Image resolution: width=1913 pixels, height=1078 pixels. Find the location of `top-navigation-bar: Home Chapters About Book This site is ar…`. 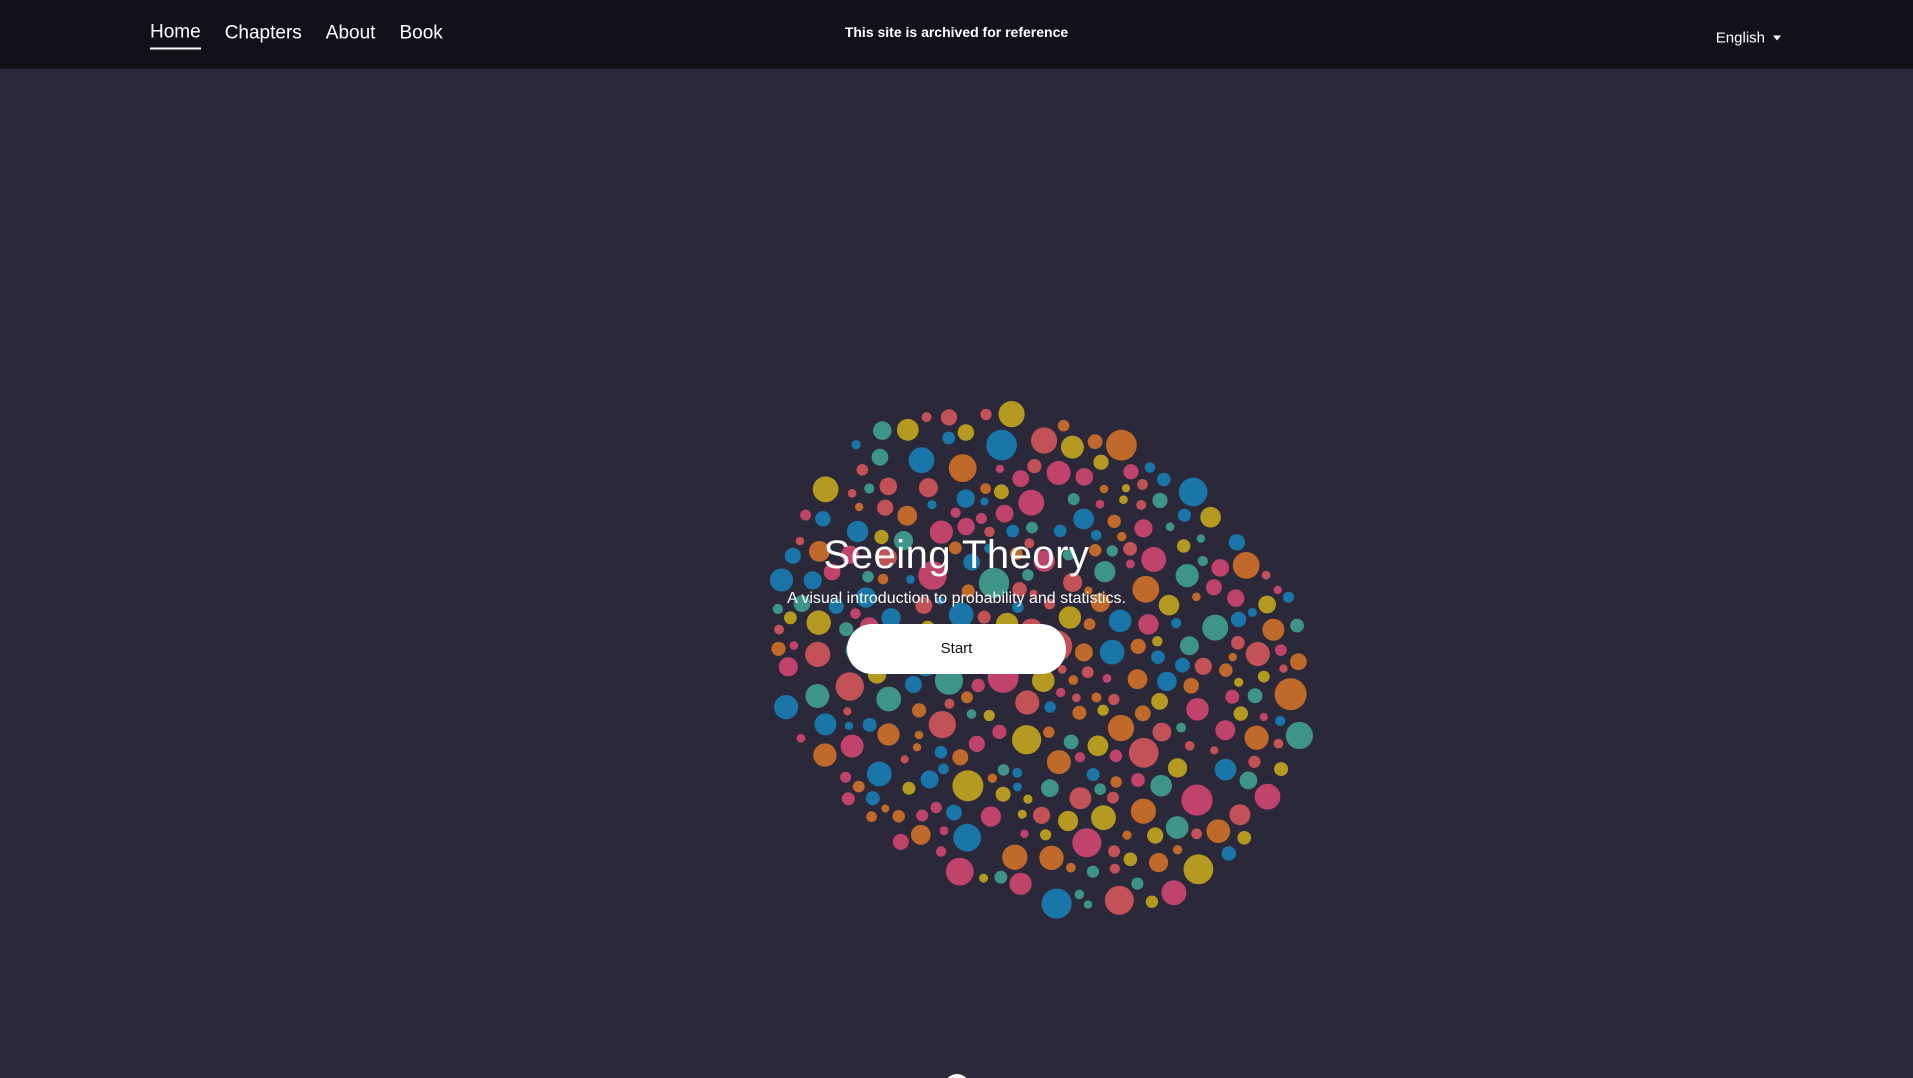

top-navigation-bar: Home Chapters About Book This site is ar… is located at coordinates (956, 34).